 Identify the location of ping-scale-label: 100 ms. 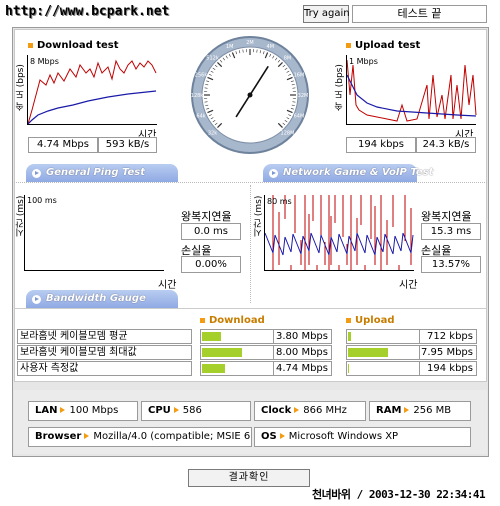
(42, 200).